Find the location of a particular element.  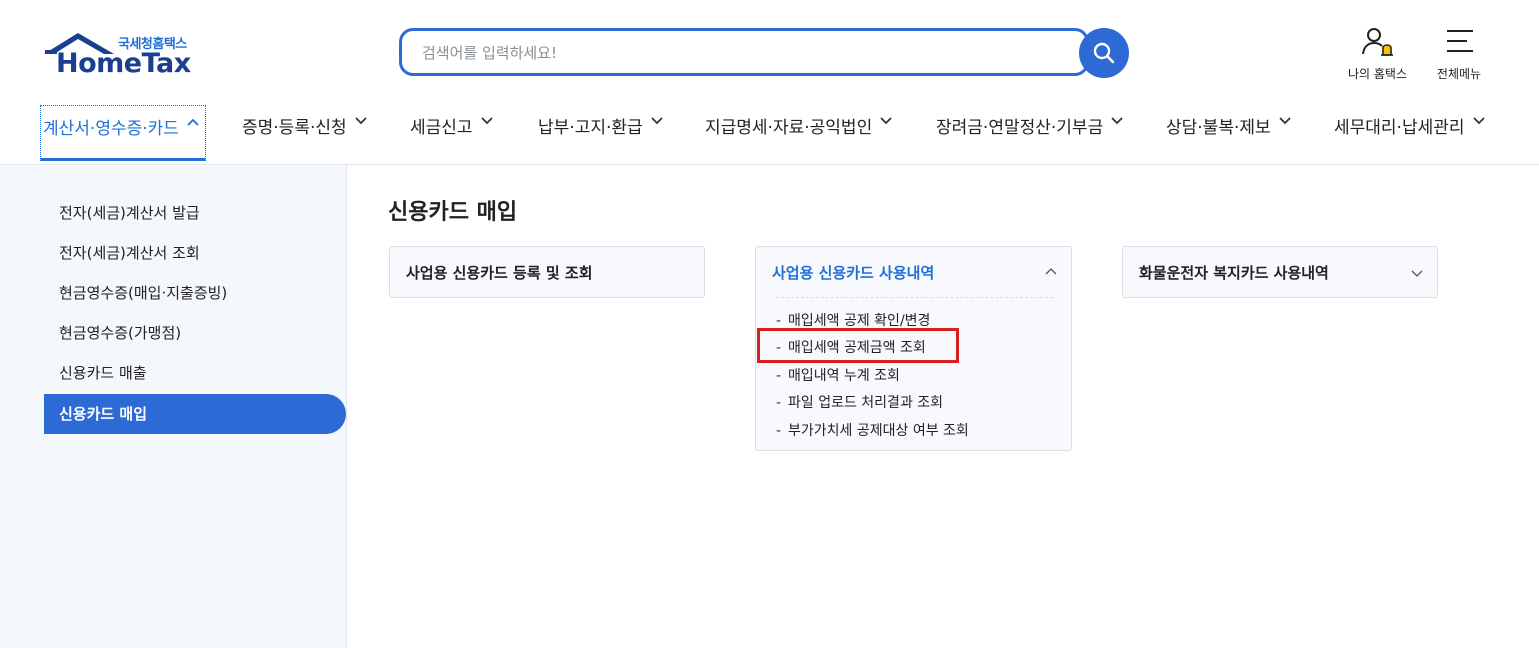

card-freight-welfare-card: 화물운전자 복지카드 사용내역 is located at coordinates (1280, 272).